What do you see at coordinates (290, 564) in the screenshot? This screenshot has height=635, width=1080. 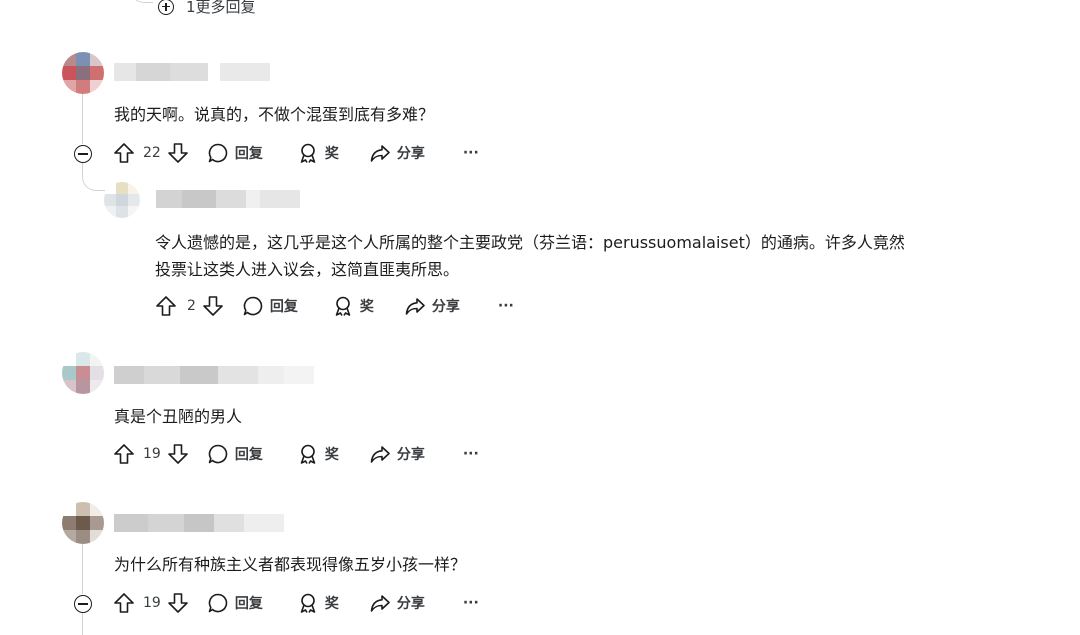 I see `comment-text: 为什么所有种族主义者都表现得像五岁小孩一样？` at bounding box center [290, 564].